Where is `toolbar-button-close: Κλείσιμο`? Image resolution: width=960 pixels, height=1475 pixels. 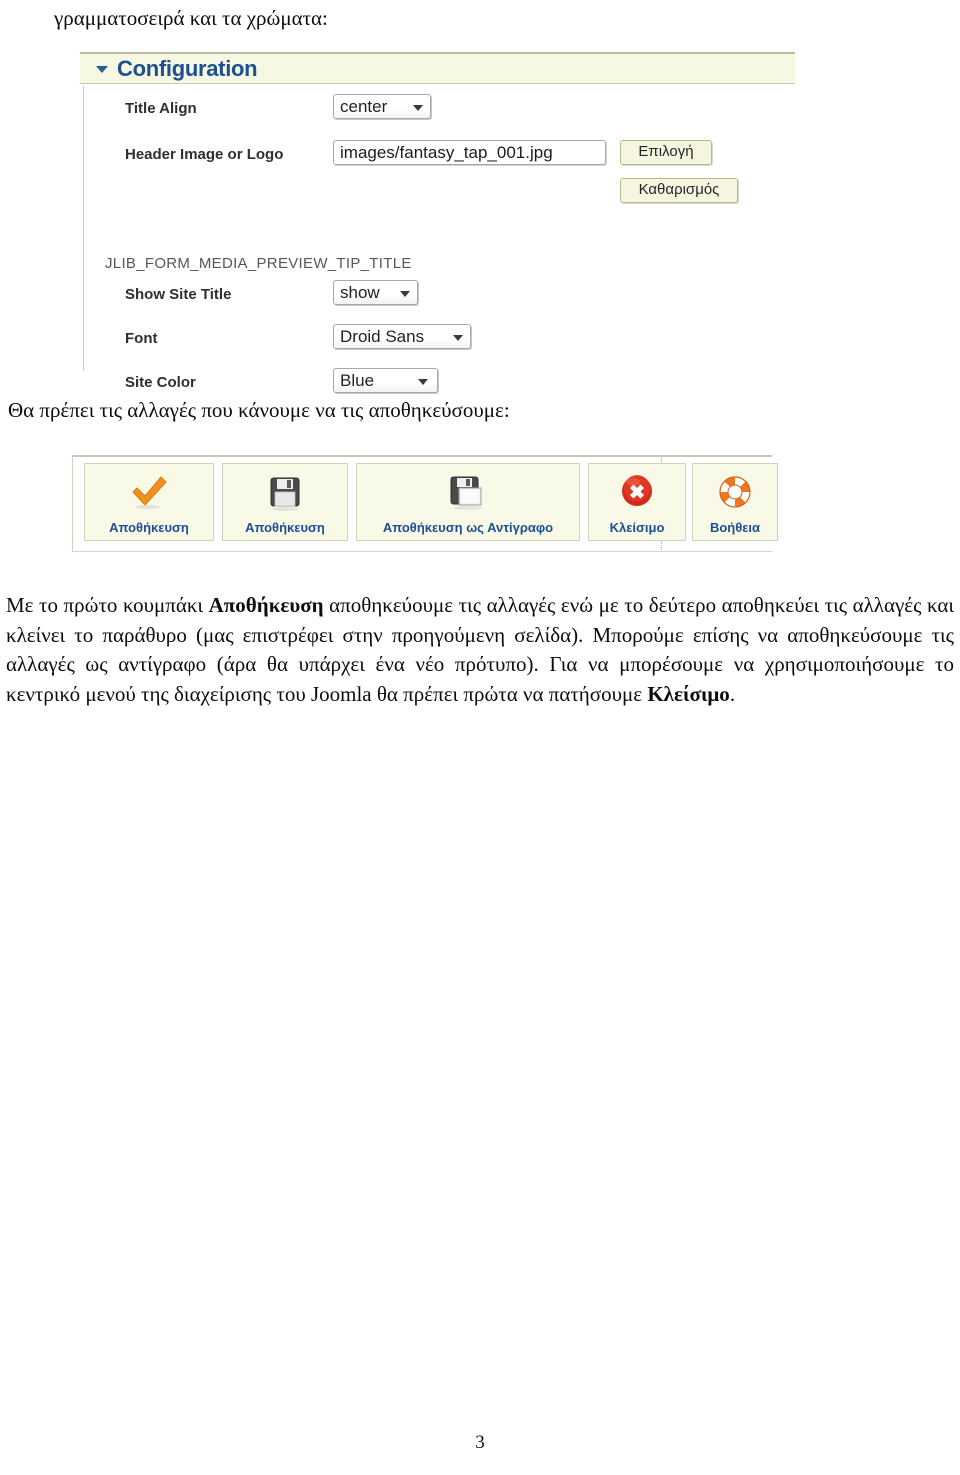
toolbar-button-close: Κλείσιμο is located at coordinates (637, 502).